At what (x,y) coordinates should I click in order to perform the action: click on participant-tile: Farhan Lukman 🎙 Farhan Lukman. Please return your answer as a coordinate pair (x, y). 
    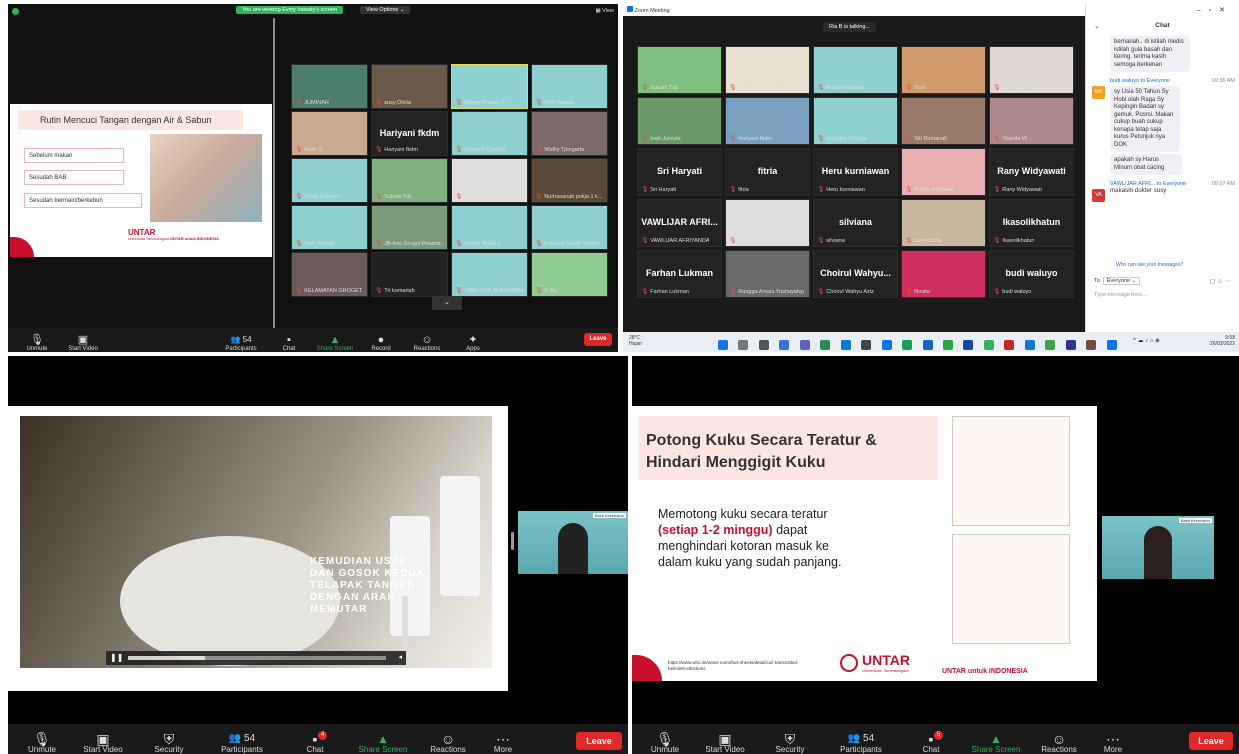
    Looking at the image, I should click on (679, 274).